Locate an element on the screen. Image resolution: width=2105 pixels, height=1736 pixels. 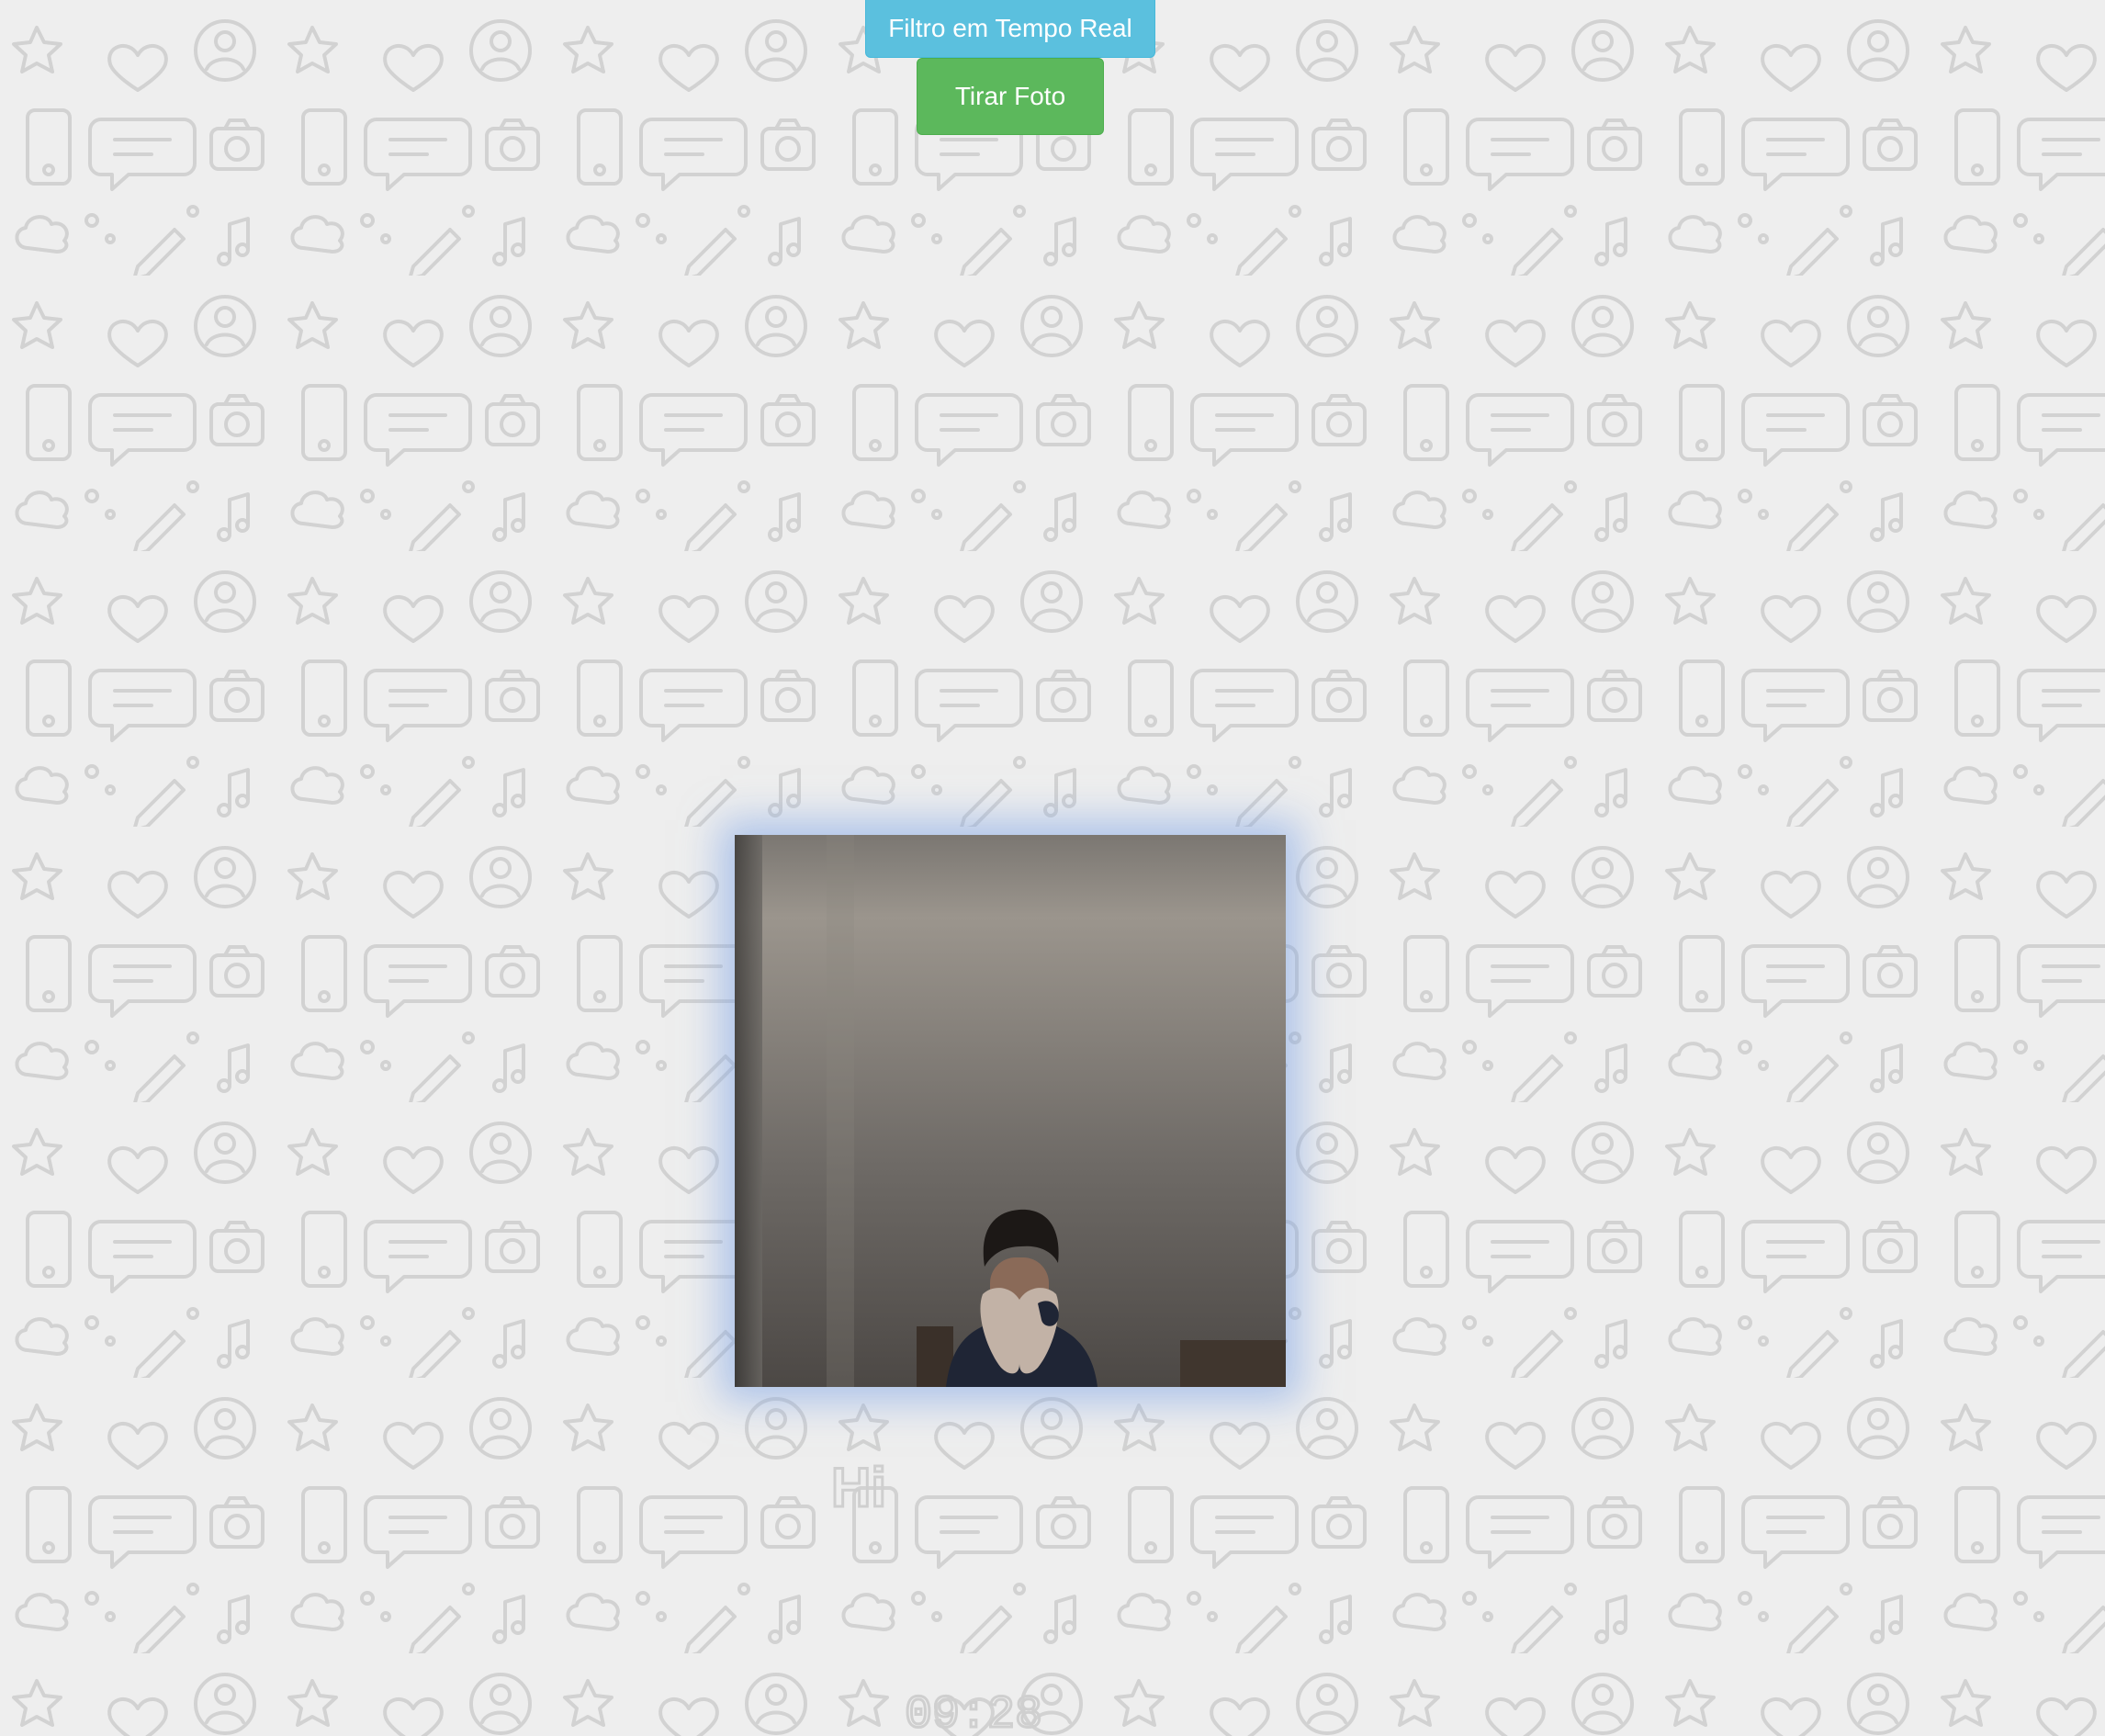
chair-right is located at coordinates (1233, 1363).